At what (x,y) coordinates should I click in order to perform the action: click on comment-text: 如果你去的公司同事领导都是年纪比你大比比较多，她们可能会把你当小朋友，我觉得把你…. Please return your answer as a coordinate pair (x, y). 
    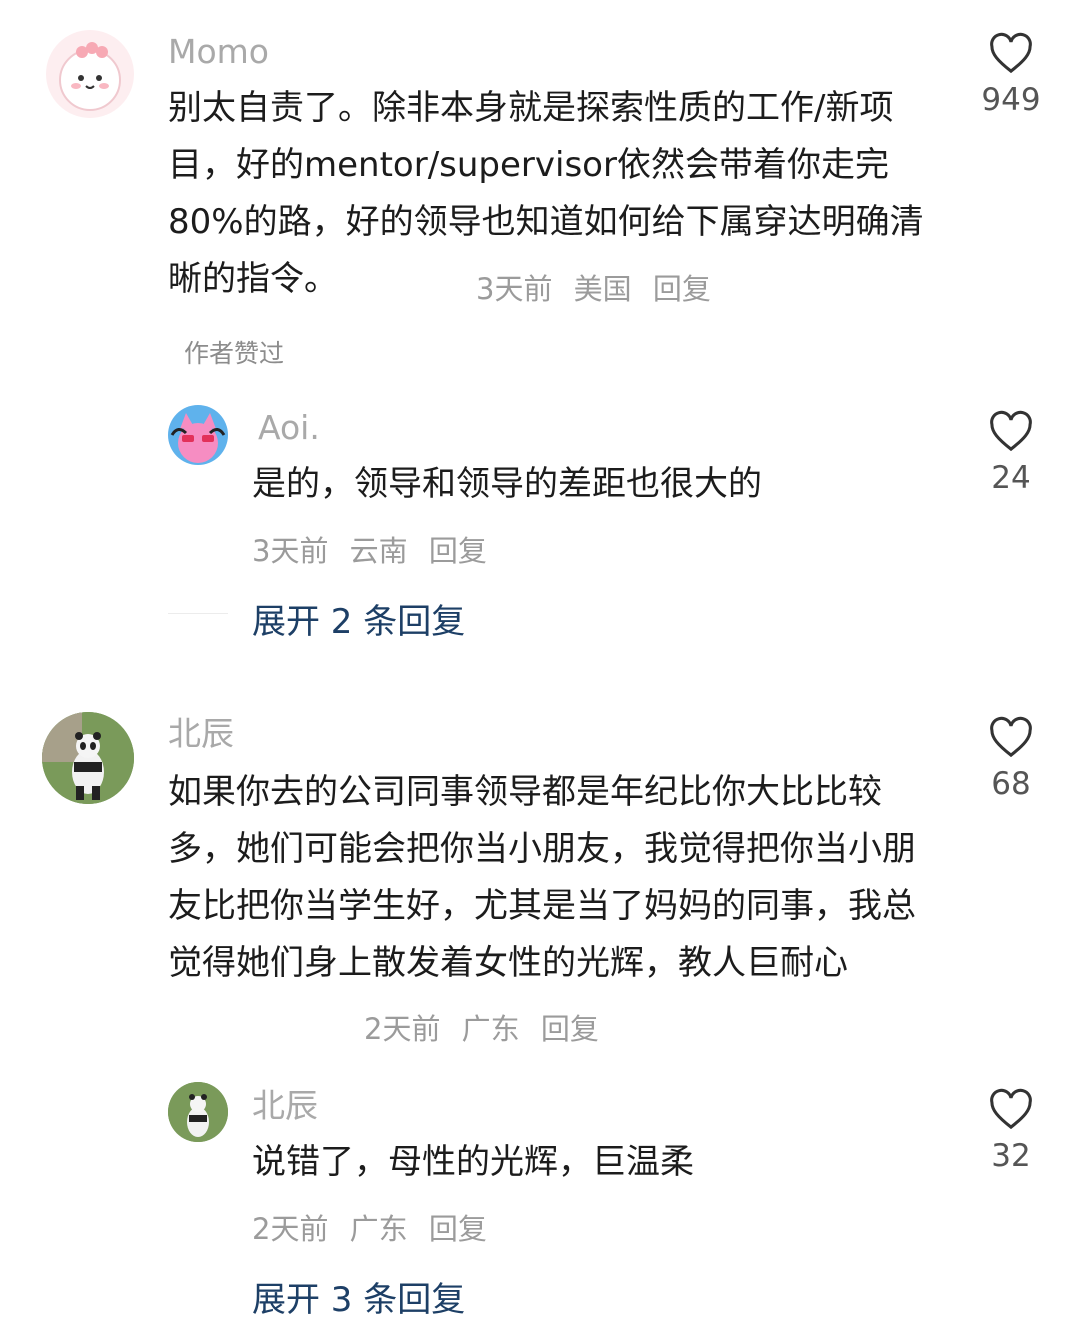
    Looking at the image, I should click on (542, 877).